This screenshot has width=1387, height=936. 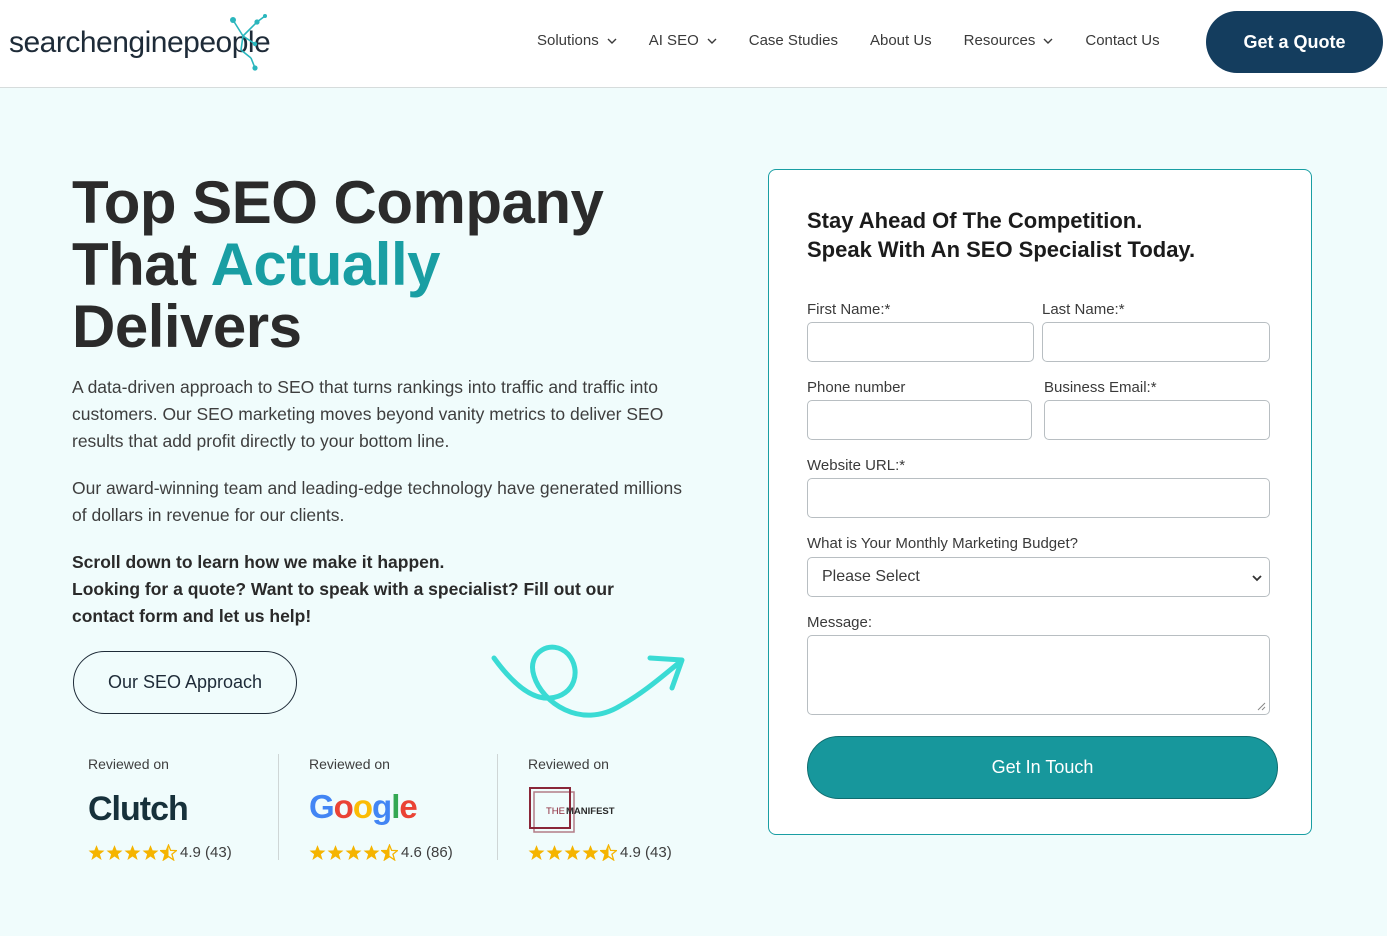 I want to click on nav-label: AI SEO, so click(x=673, y=40).